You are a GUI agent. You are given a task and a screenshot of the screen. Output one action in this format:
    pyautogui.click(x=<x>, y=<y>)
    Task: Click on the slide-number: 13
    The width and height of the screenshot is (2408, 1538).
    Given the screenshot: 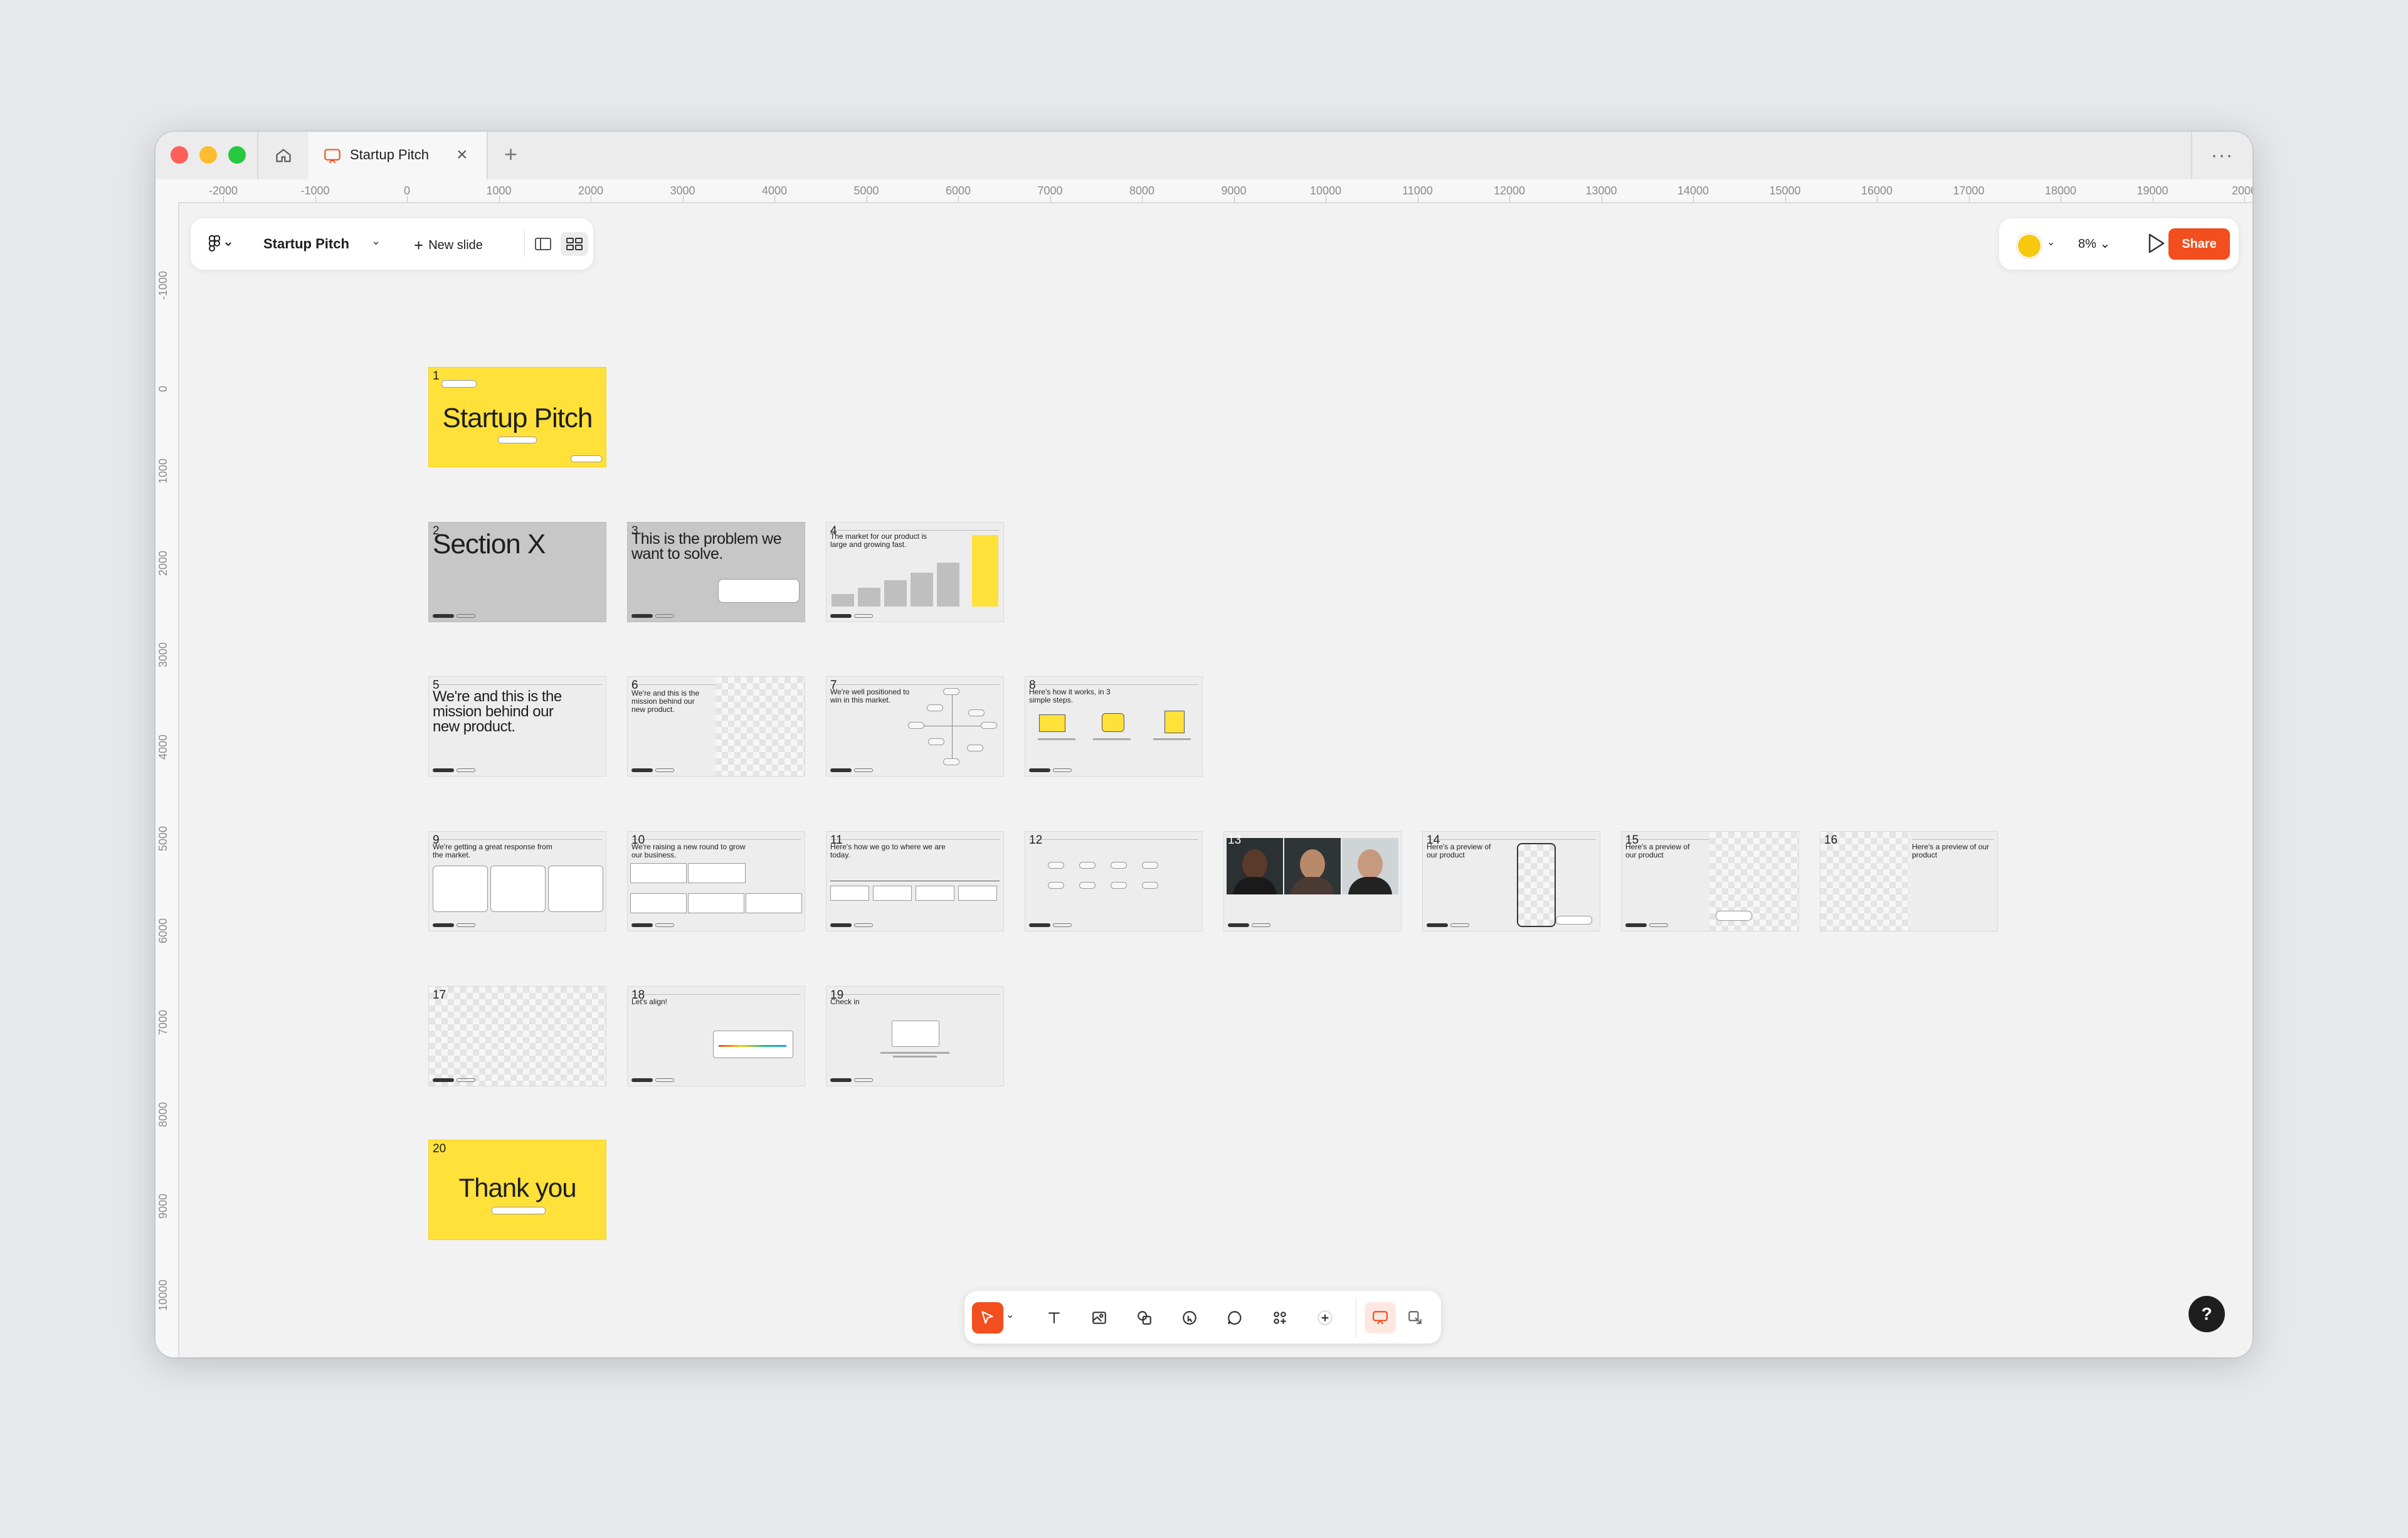 What is the action you would take?
    pyautogui.click(x=1235, y=840)
    